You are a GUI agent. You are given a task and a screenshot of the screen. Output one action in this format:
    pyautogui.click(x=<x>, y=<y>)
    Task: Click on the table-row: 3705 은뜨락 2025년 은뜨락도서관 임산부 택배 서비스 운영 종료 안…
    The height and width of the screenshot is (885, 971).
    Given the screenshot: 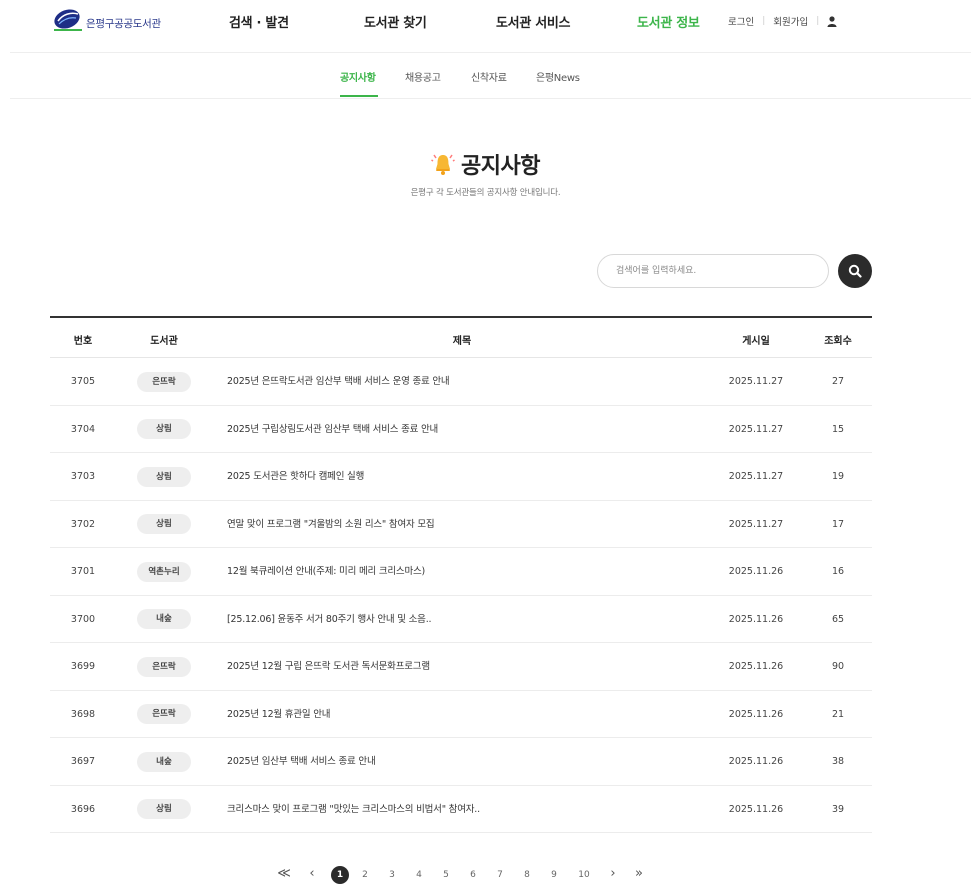 What is the action you would take?
    pyautogui.click(x=461, y=382)
    